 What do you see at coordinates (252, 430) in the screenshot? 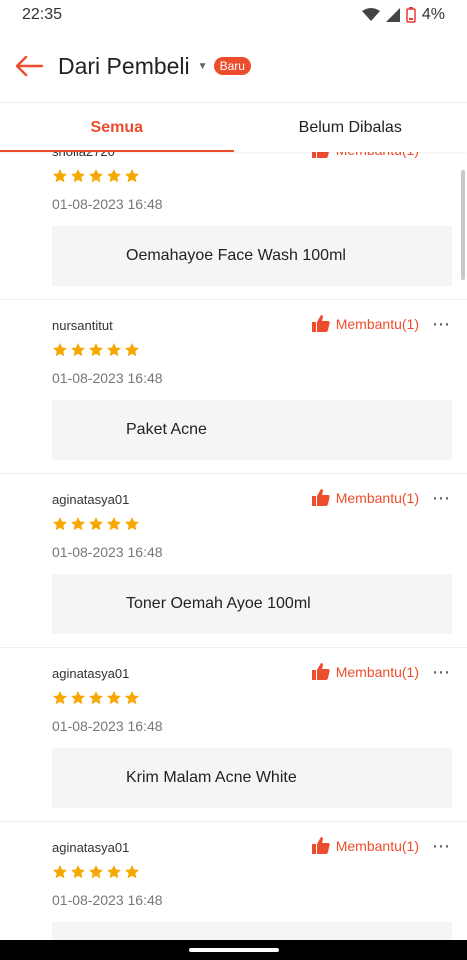
I see `product-card: Paket Acne` at bounding box center [252, 430].